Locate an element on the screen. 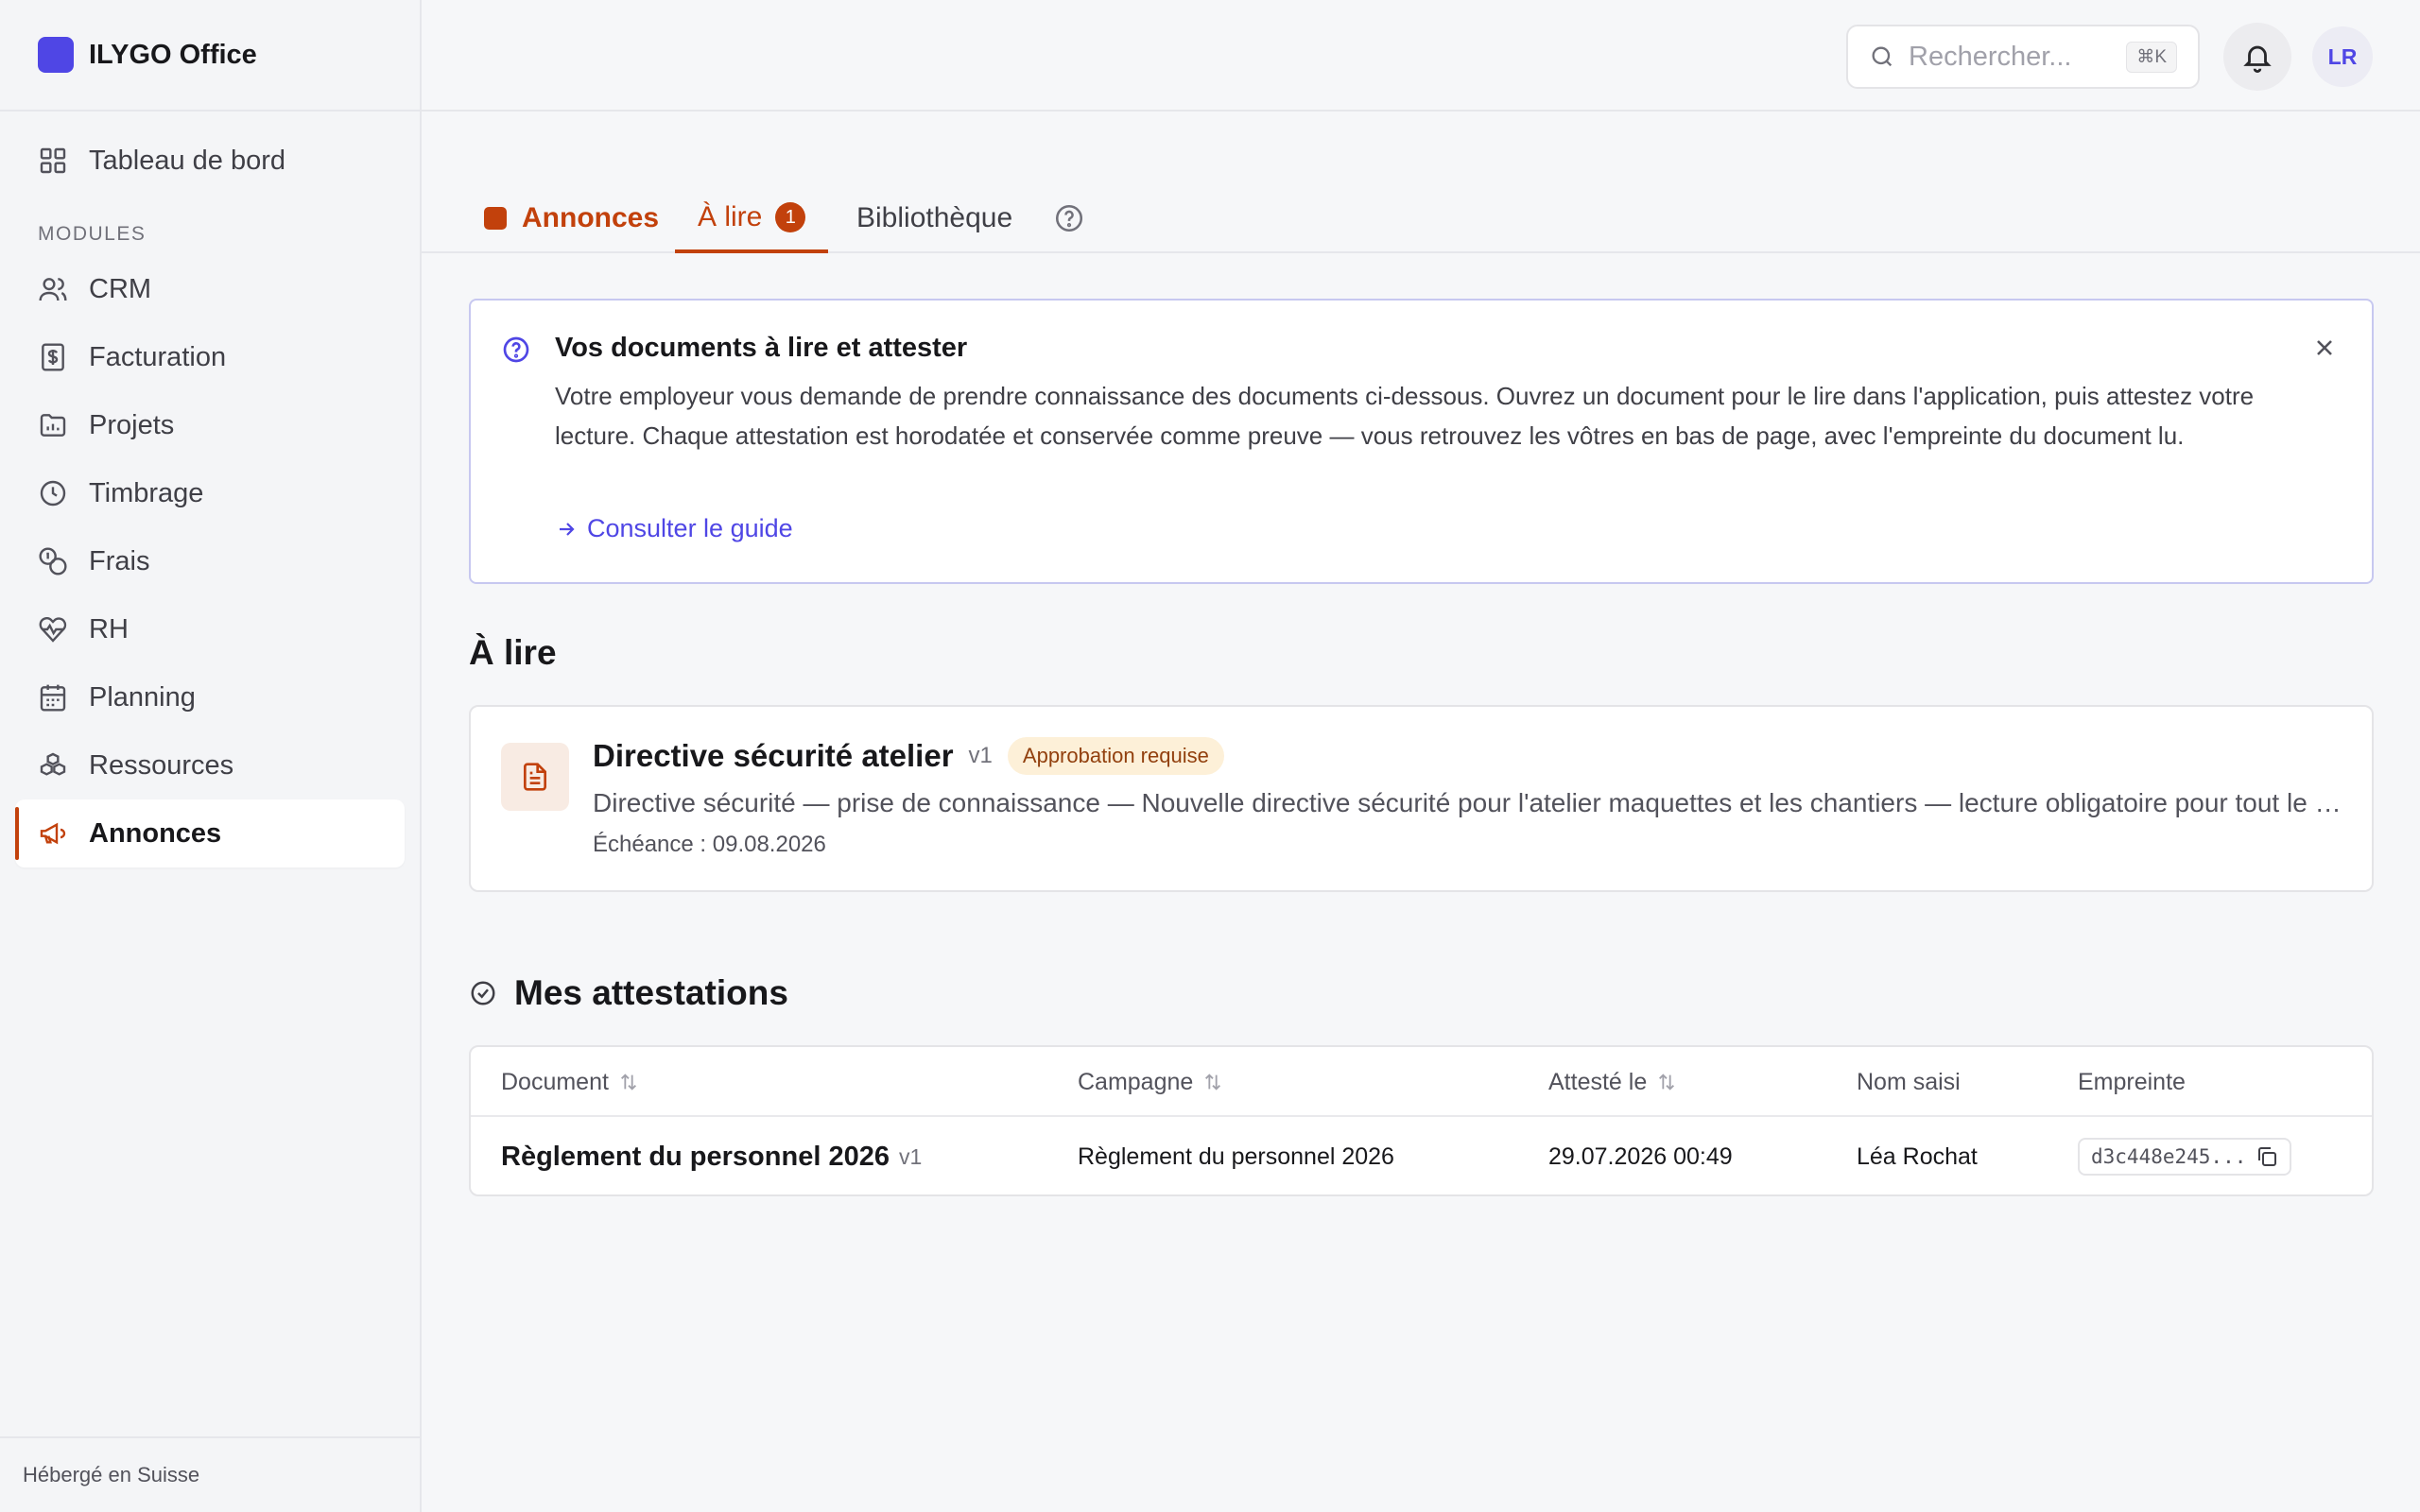 This screenshot has height=1512, width=2420. document-icon-wrap is located at coordinates (535, 777).